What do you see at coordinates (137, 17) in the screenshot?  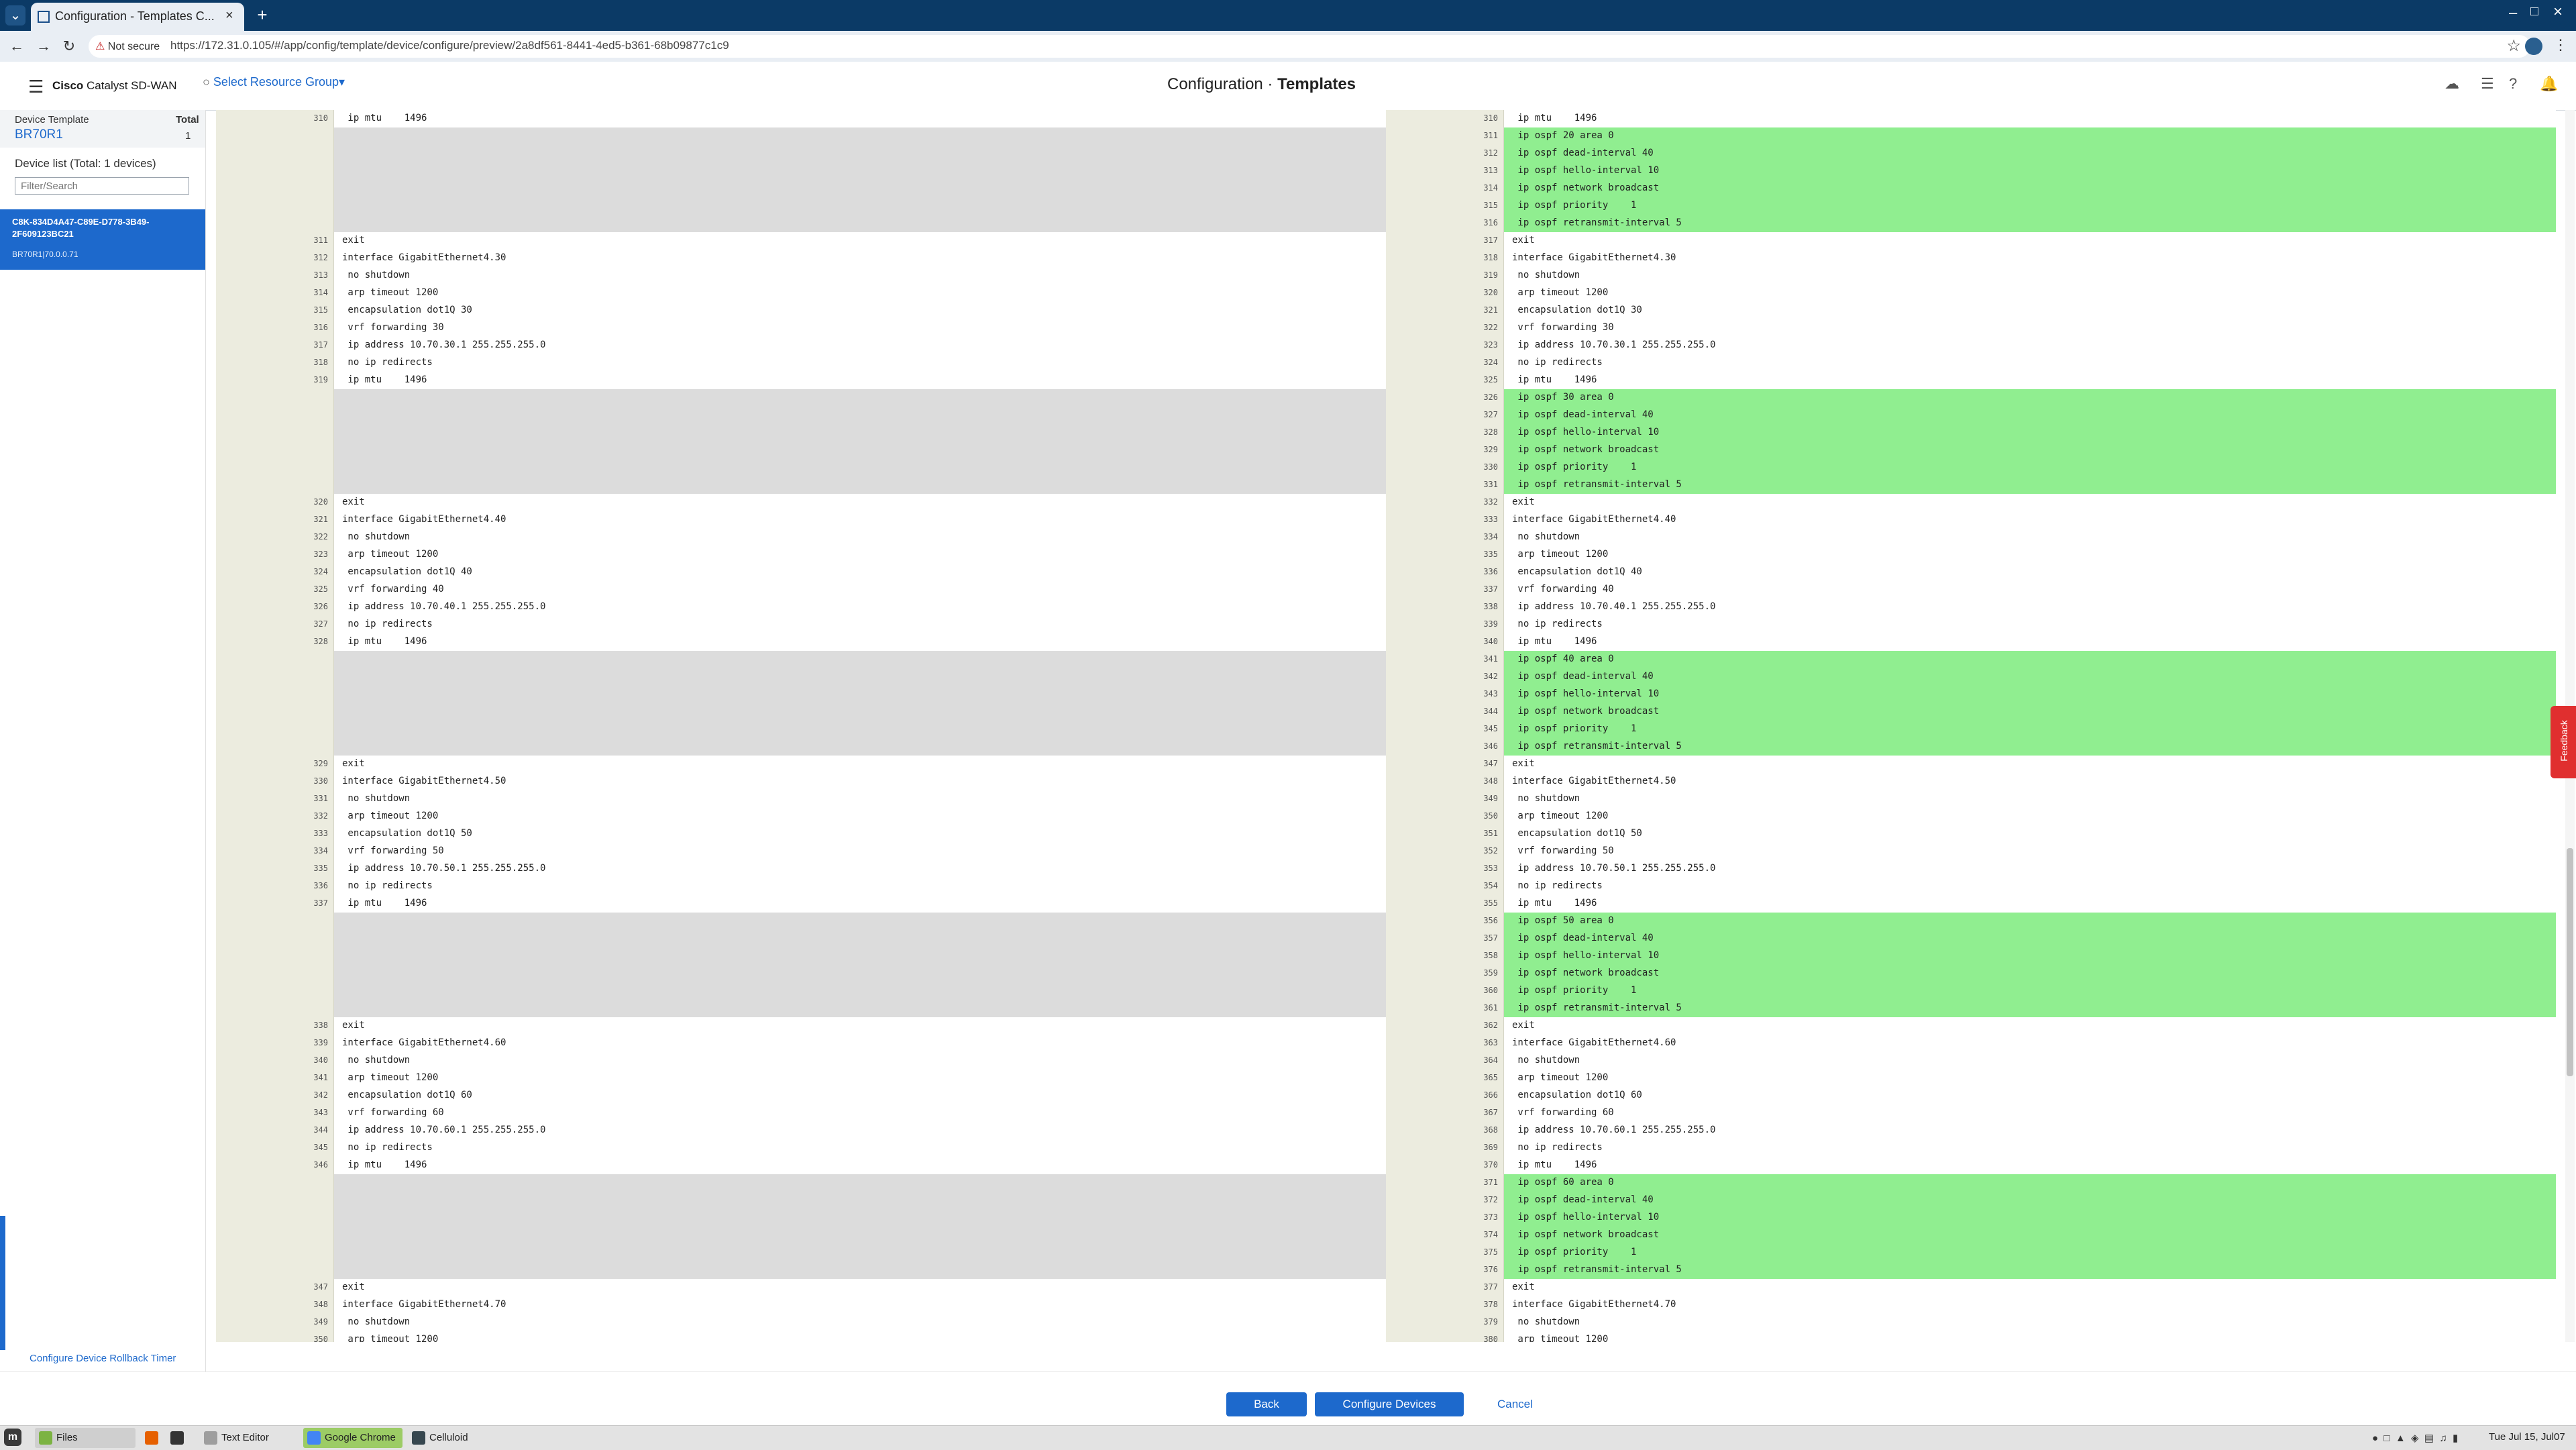 I see `browser-tab-active: Configuration - Templates C... ×` at bounding box center [137, 17].